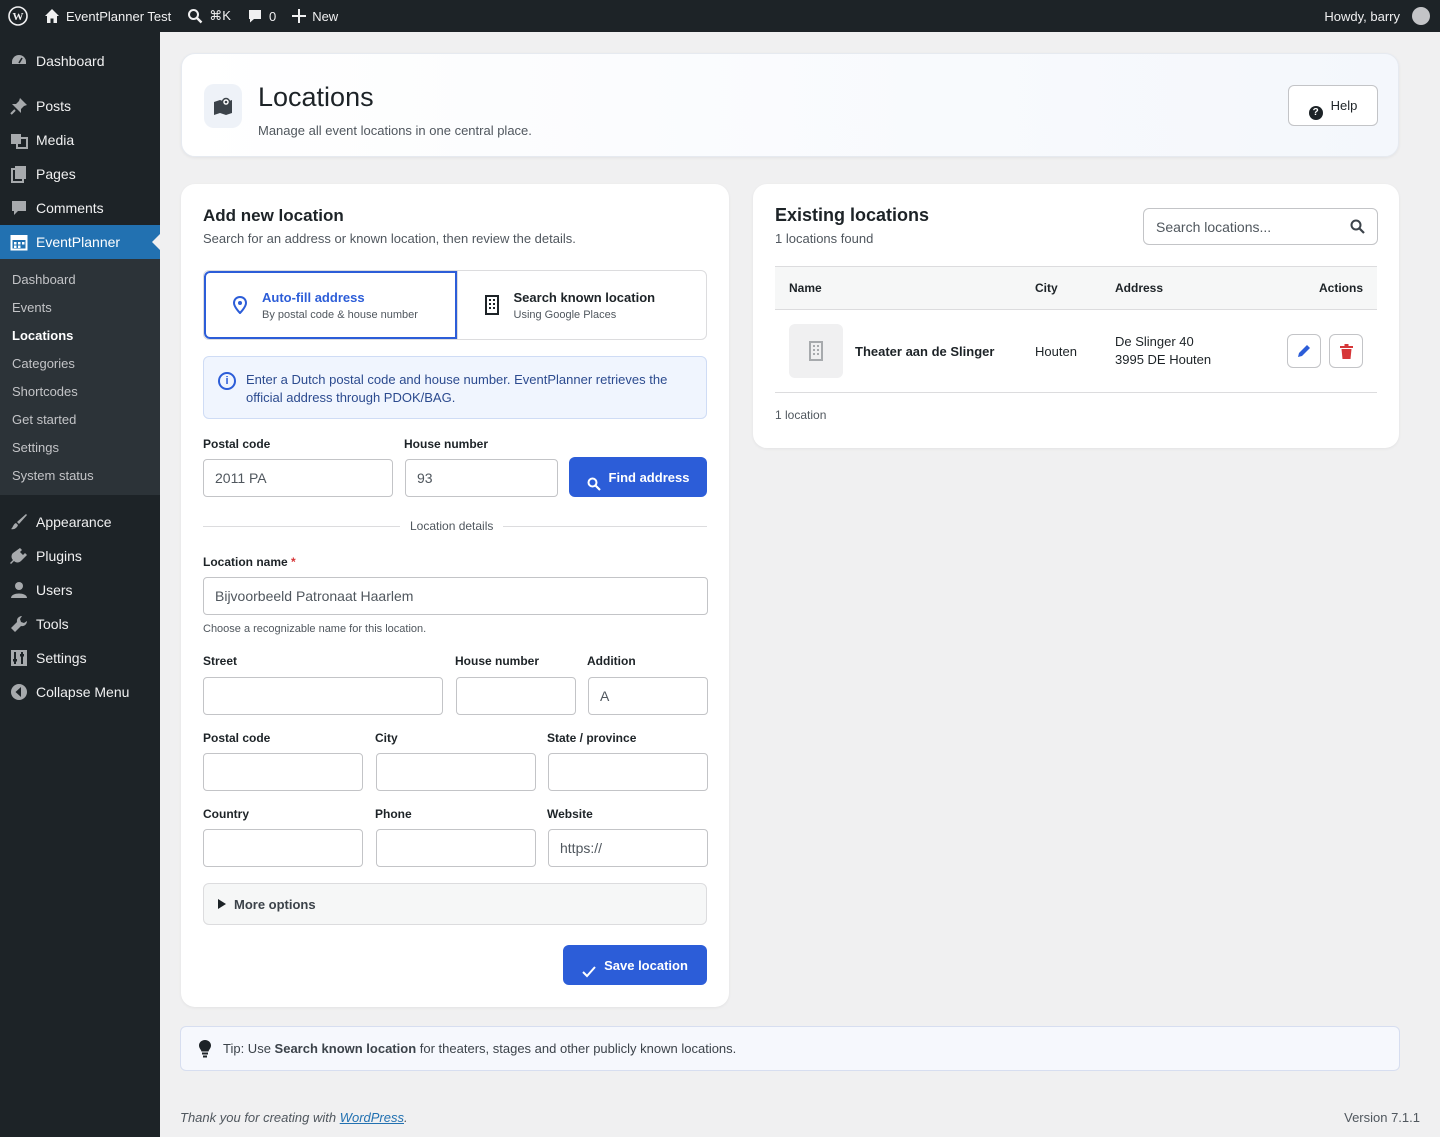 This screenshot has width=1440, height=1137. What do you see at coordinates (299, 16) in the screenshot?
I see `plus-icon` at bounding box center [299, 16].